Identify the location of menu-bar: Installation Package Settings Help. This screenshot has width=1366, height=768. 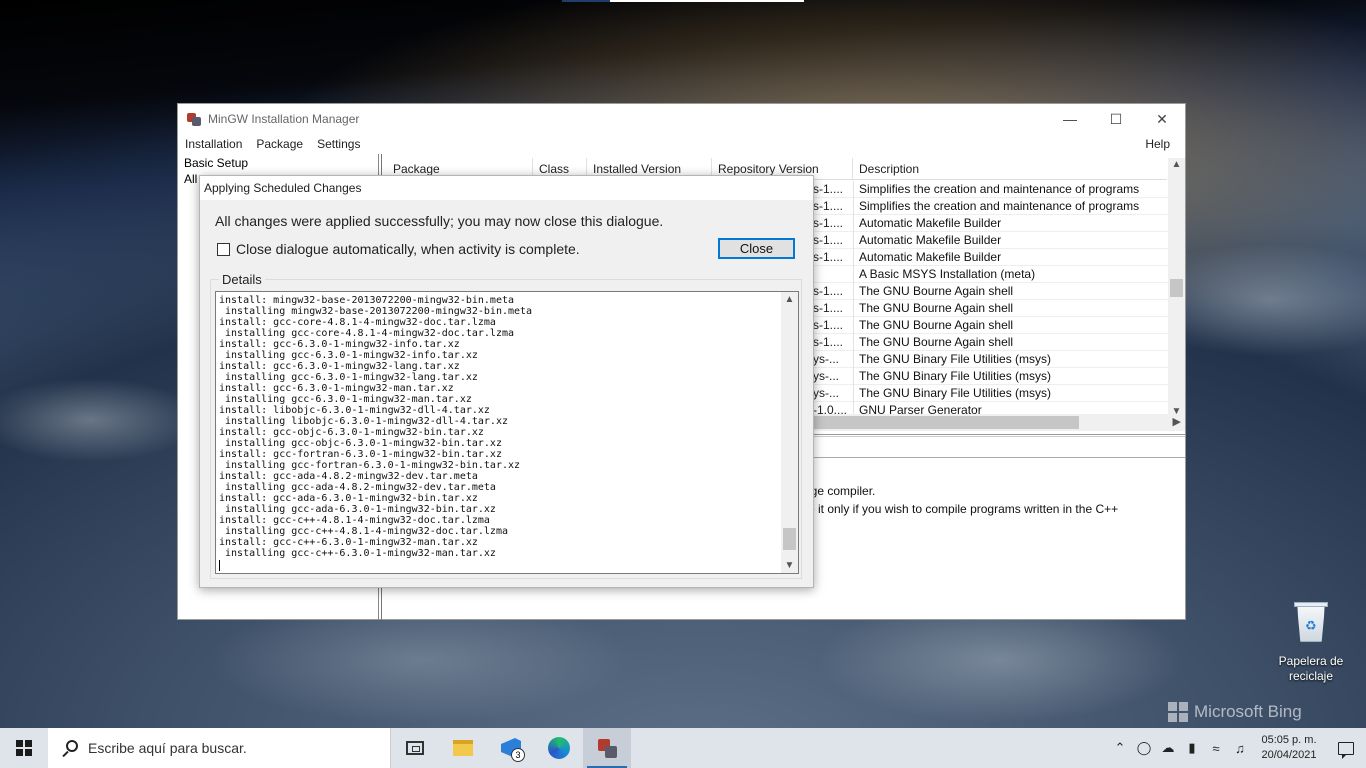
(681, 144).